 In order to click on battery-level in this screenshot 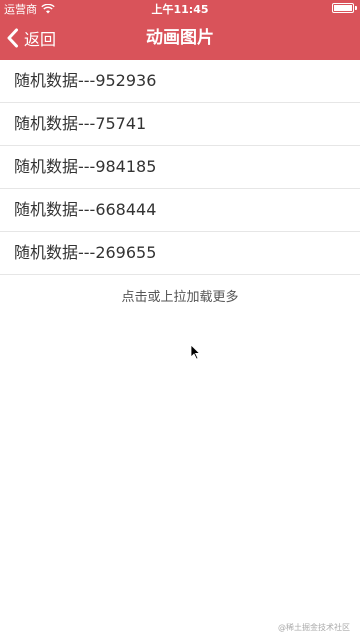, I will do `click(343, 8)`.